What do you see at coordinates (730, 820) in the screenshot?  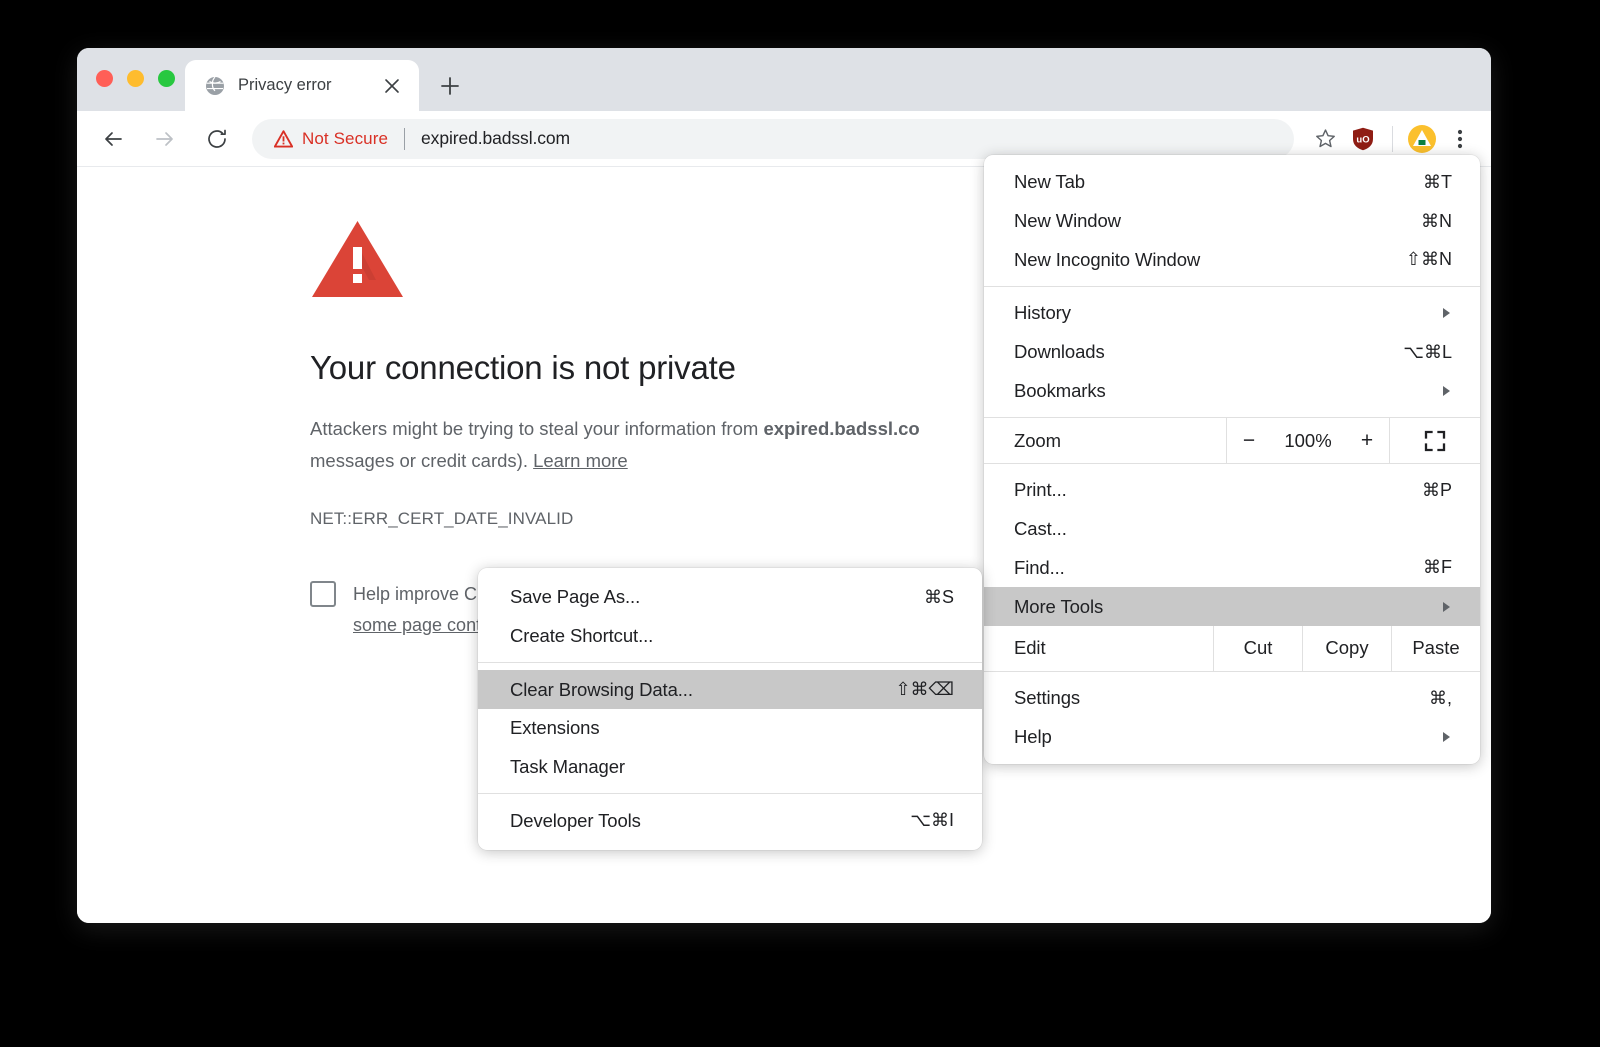 I see `submenu-item-developer-tools: Developer Tools ⌥⌘I` at bounding box center [730, 820].